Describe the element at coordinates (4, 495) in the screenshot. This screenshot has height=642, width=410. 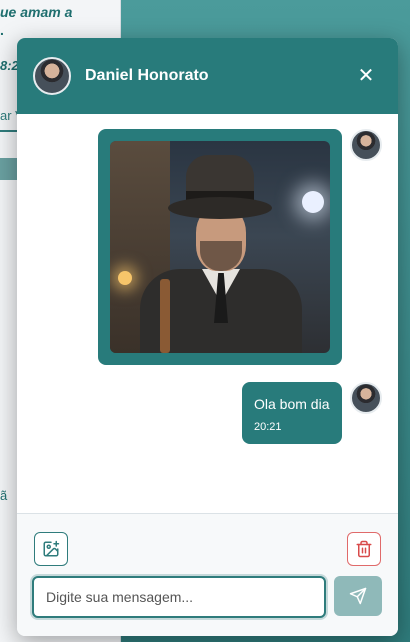
I see `background-text: ã` at that location.